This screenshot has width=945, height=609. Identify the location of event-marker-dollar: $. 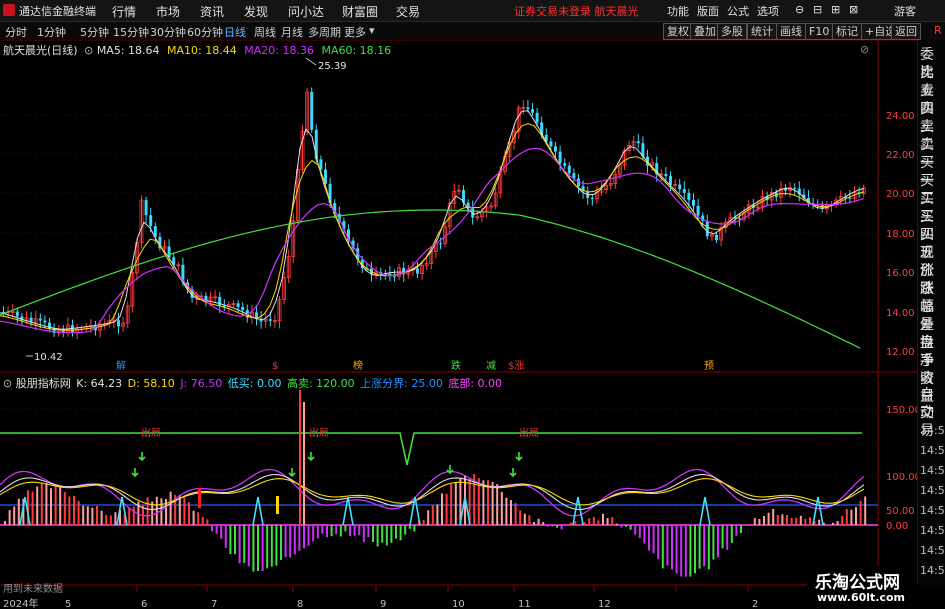
(275, 366).